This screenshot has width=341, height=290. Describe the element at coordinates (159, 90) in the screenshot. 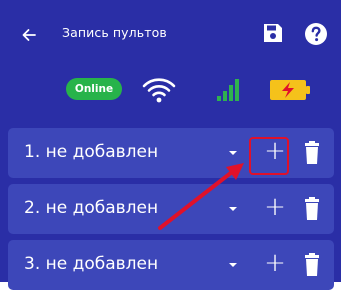

I see `wifi-icon` at that location.